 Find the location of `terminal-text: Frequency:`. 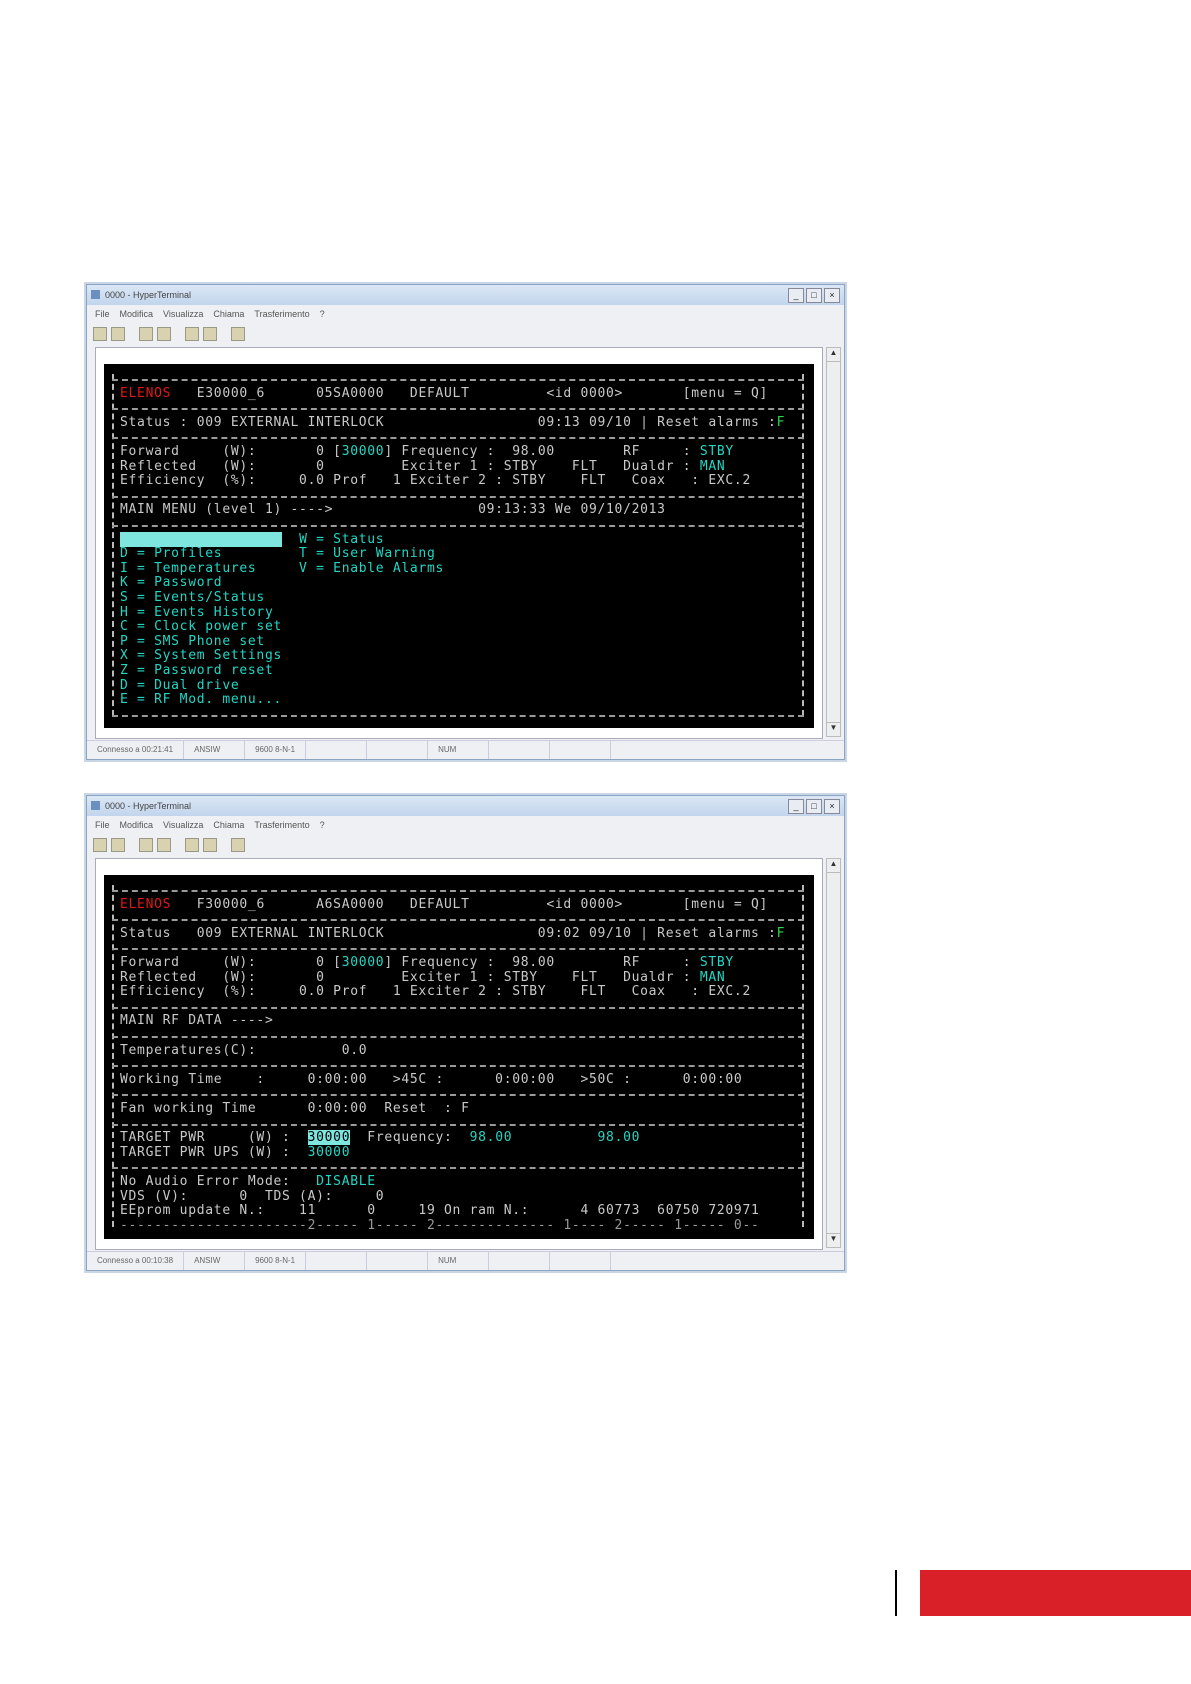

terminal-text: Frequency: is located at coordinates (410, 1138).